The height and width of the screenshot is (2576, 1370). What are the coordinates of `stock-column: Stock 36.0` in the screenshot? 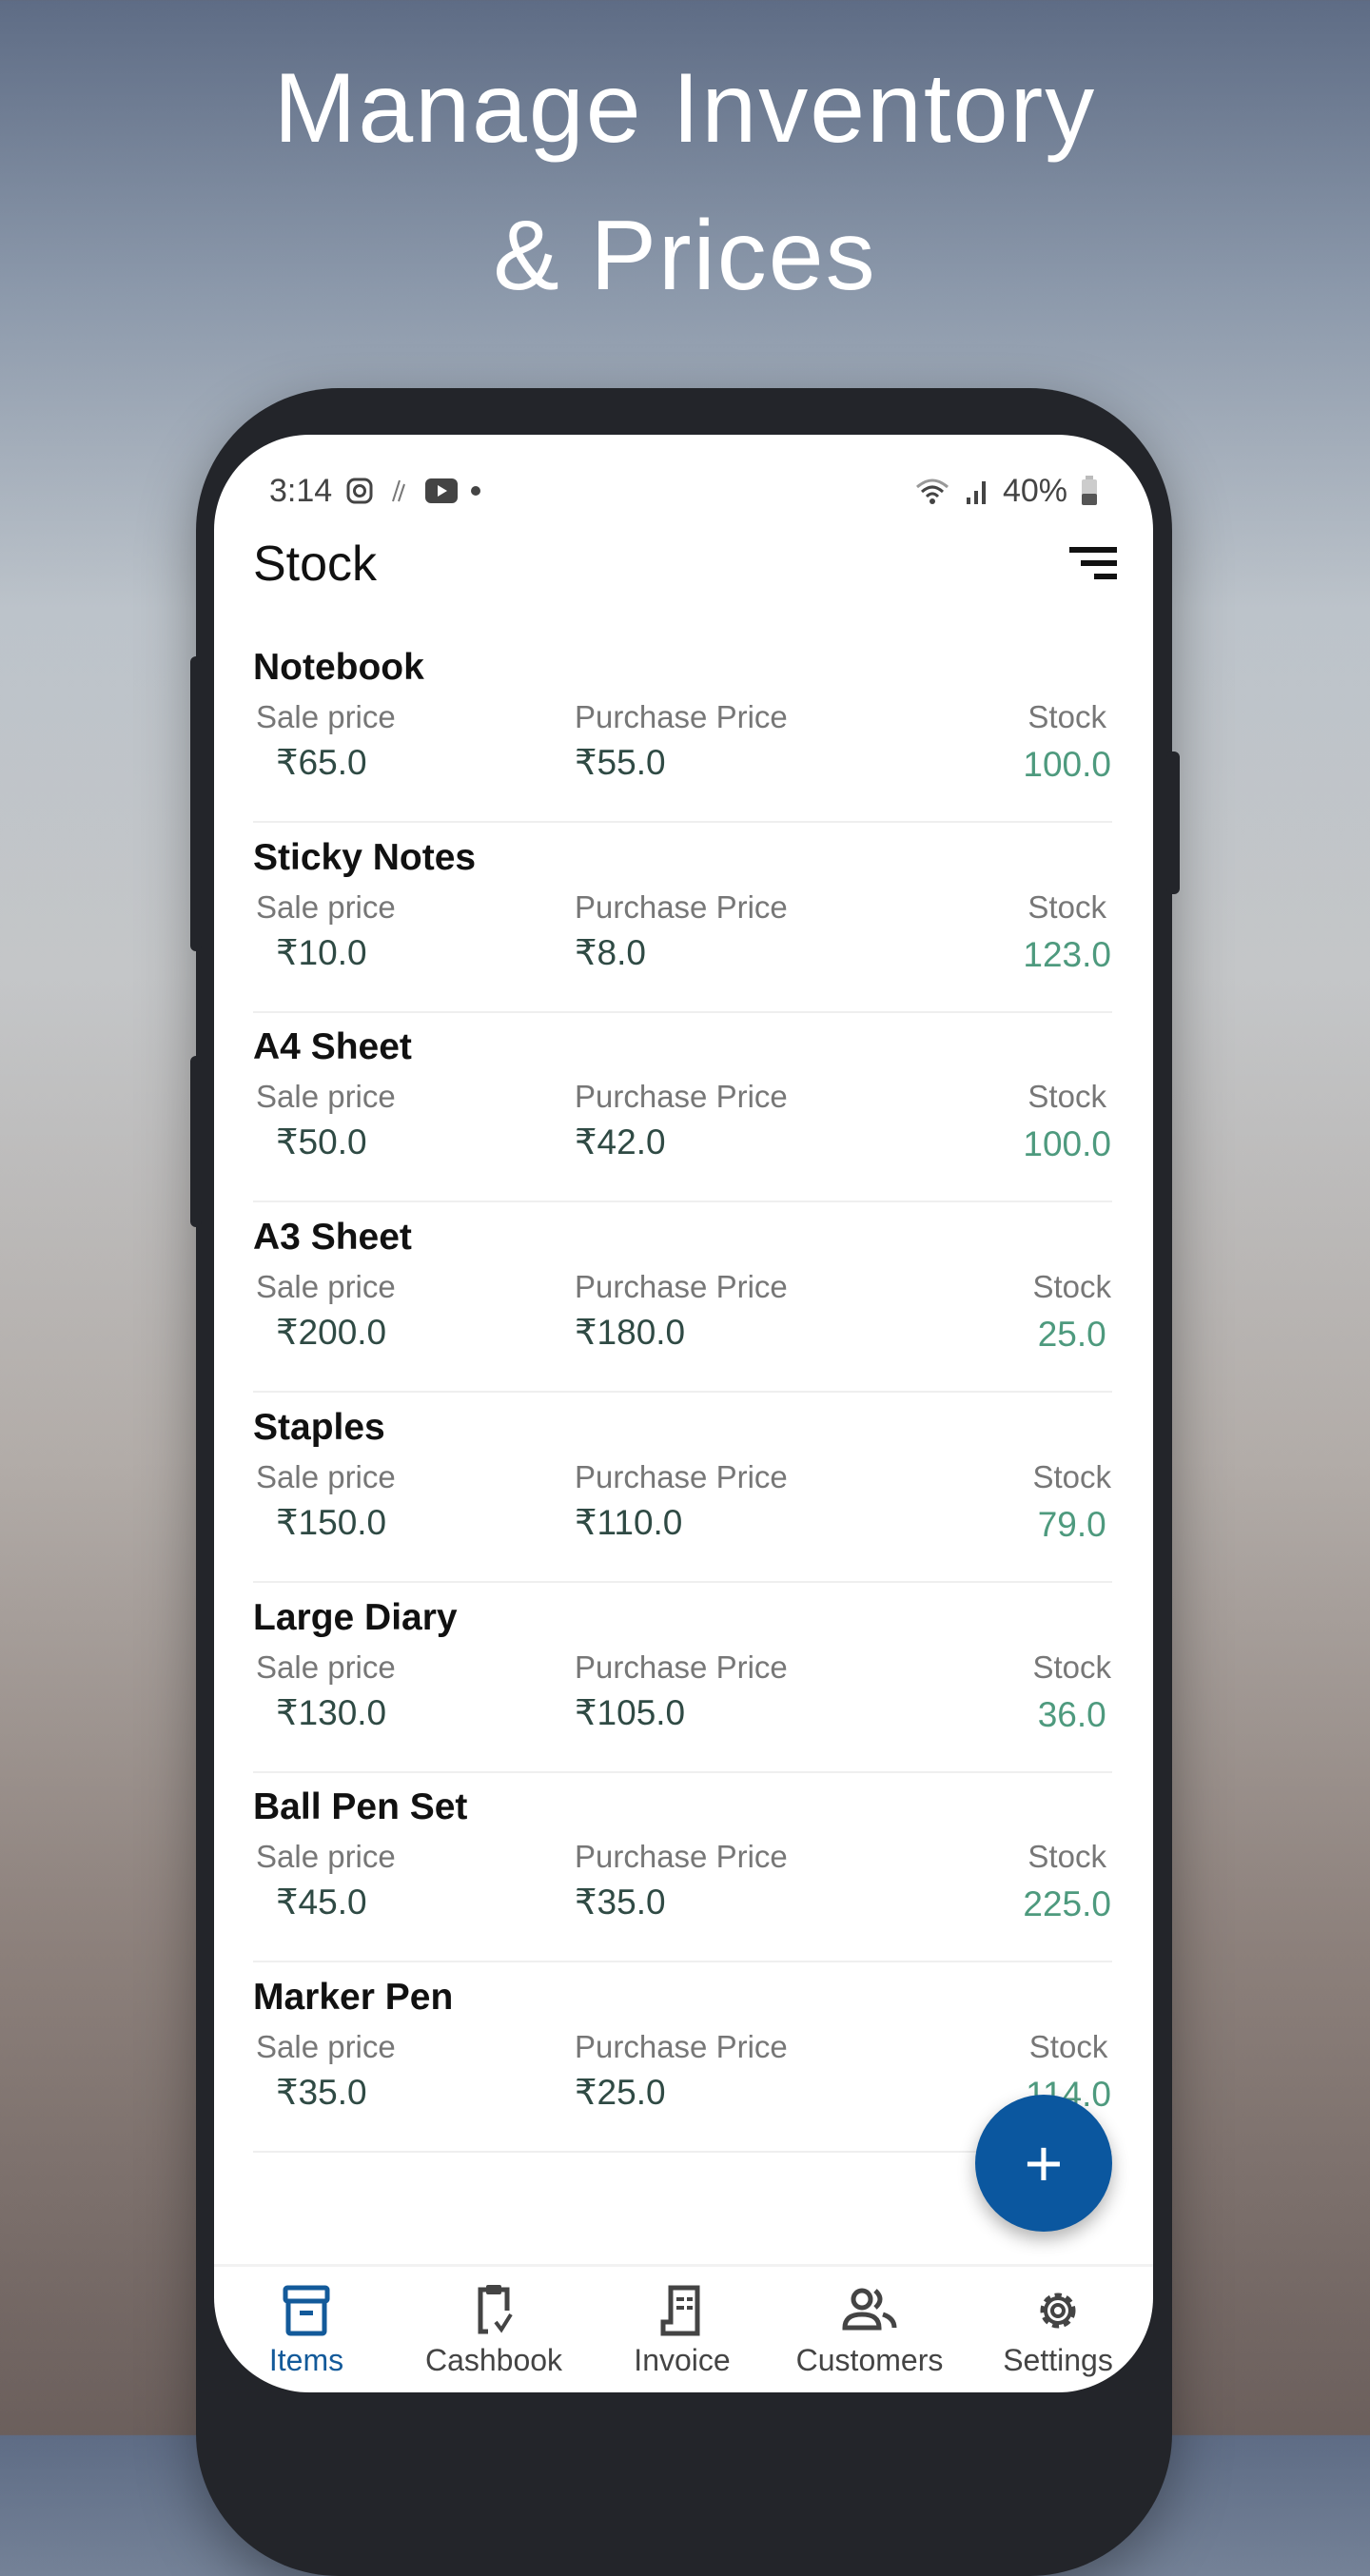 It's located at (1071, 1692).